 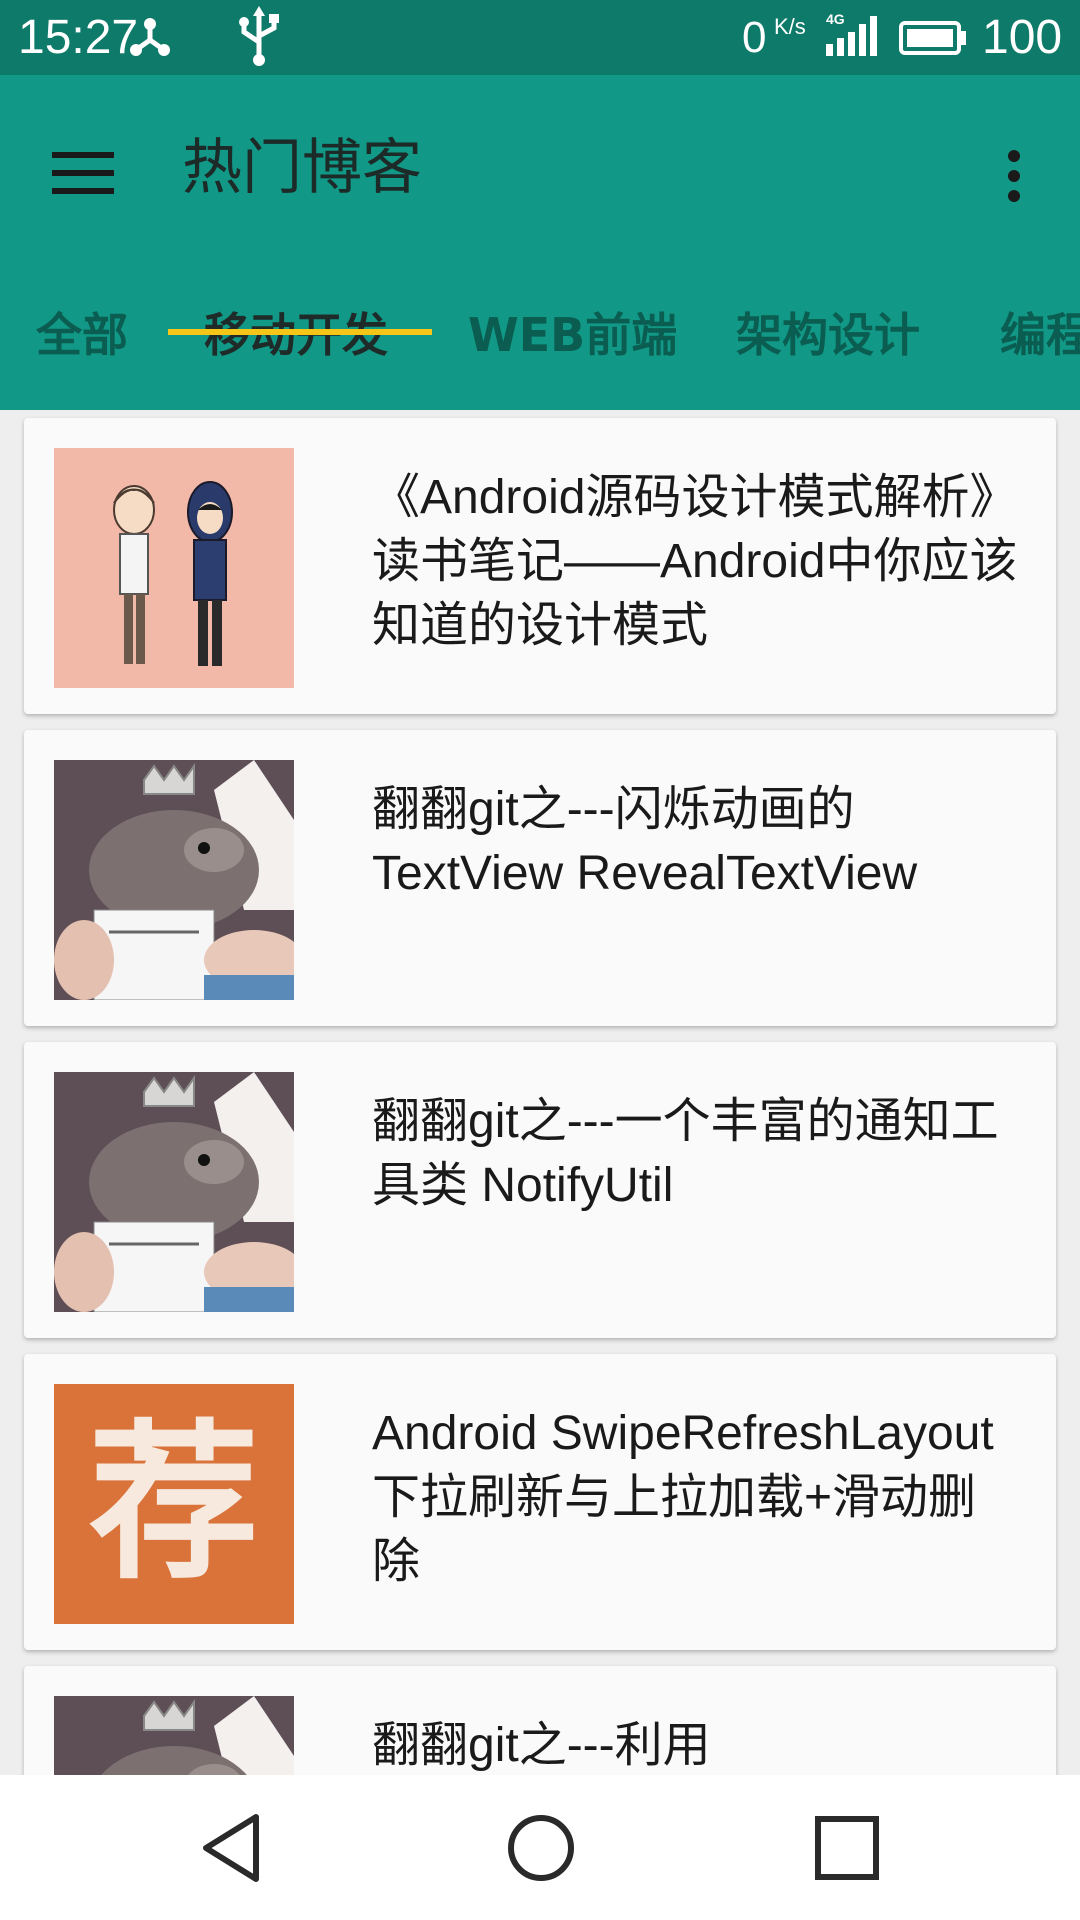 What do you see at coordinates (82, 340) in the screenshot?
I see `tab-all: 全部` at bounding box center [82, 340].